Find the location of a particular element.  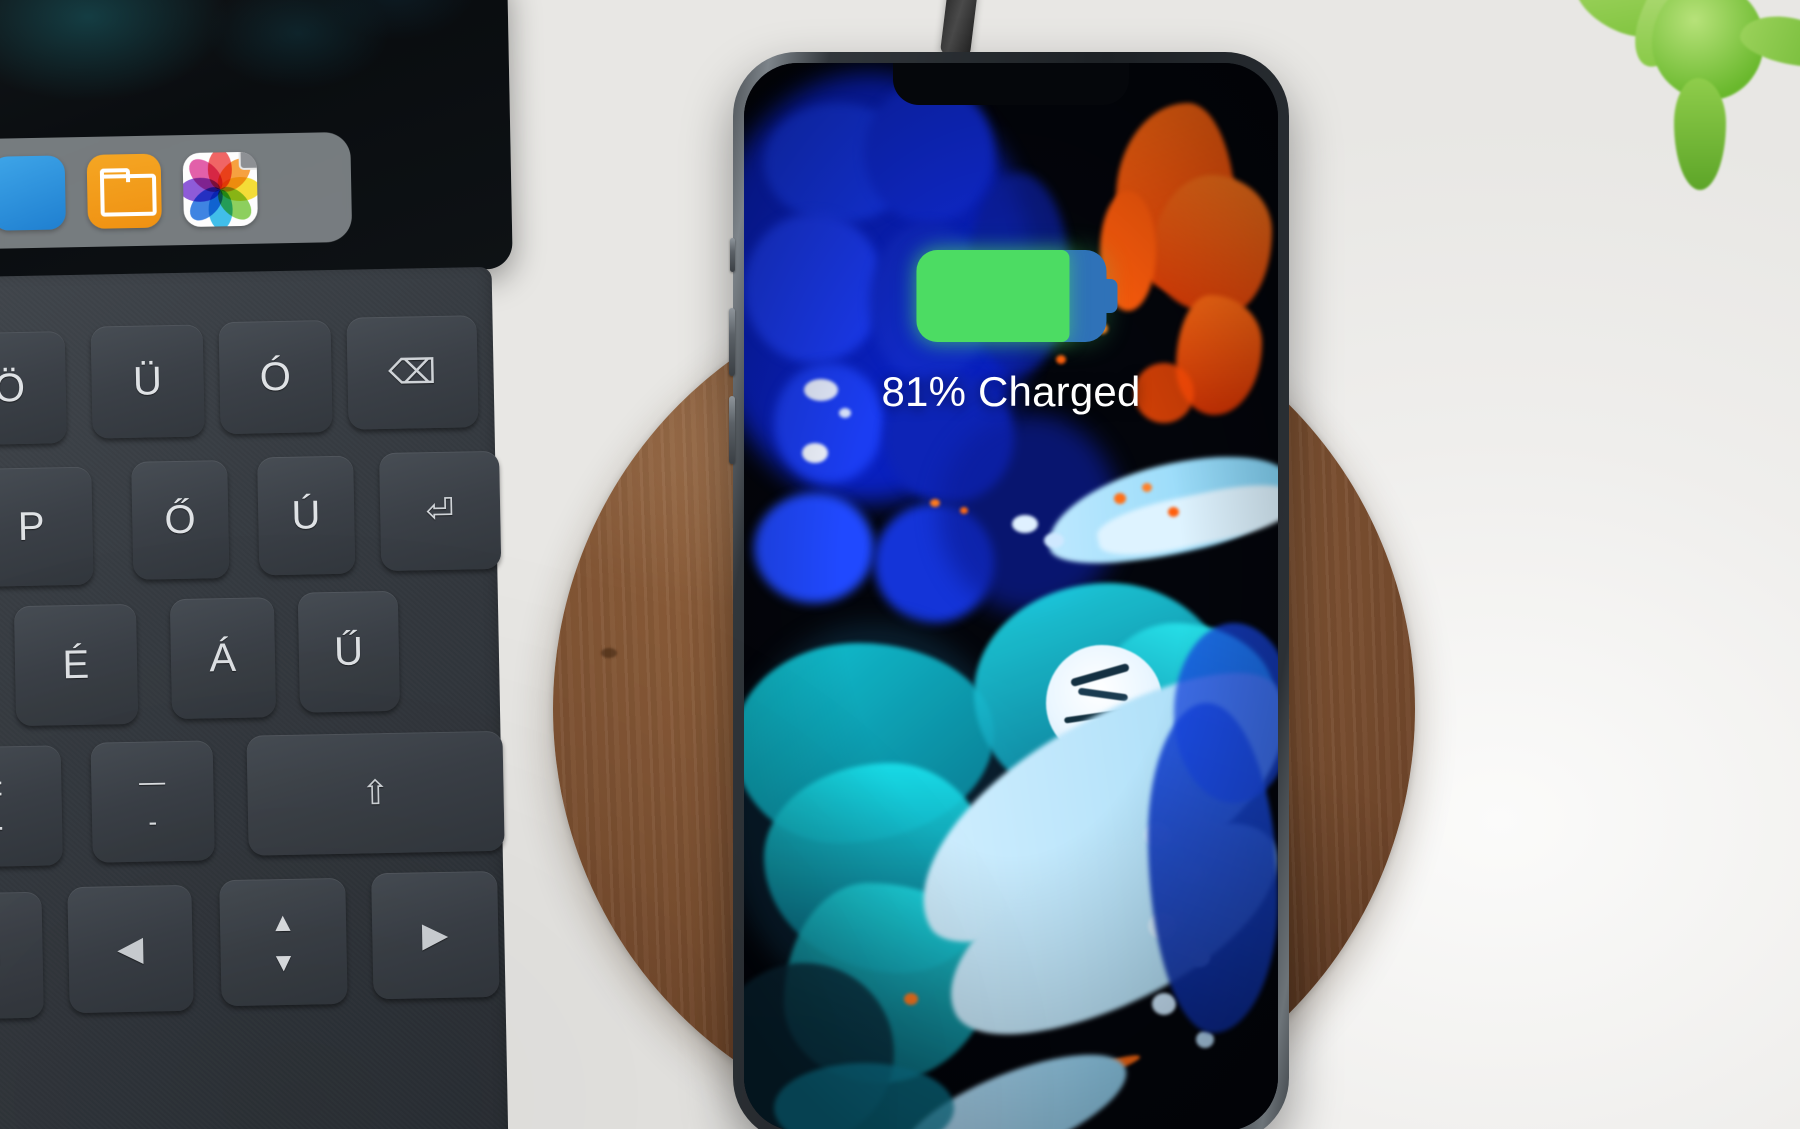

key-p: P is located at coordinates (47, 526).